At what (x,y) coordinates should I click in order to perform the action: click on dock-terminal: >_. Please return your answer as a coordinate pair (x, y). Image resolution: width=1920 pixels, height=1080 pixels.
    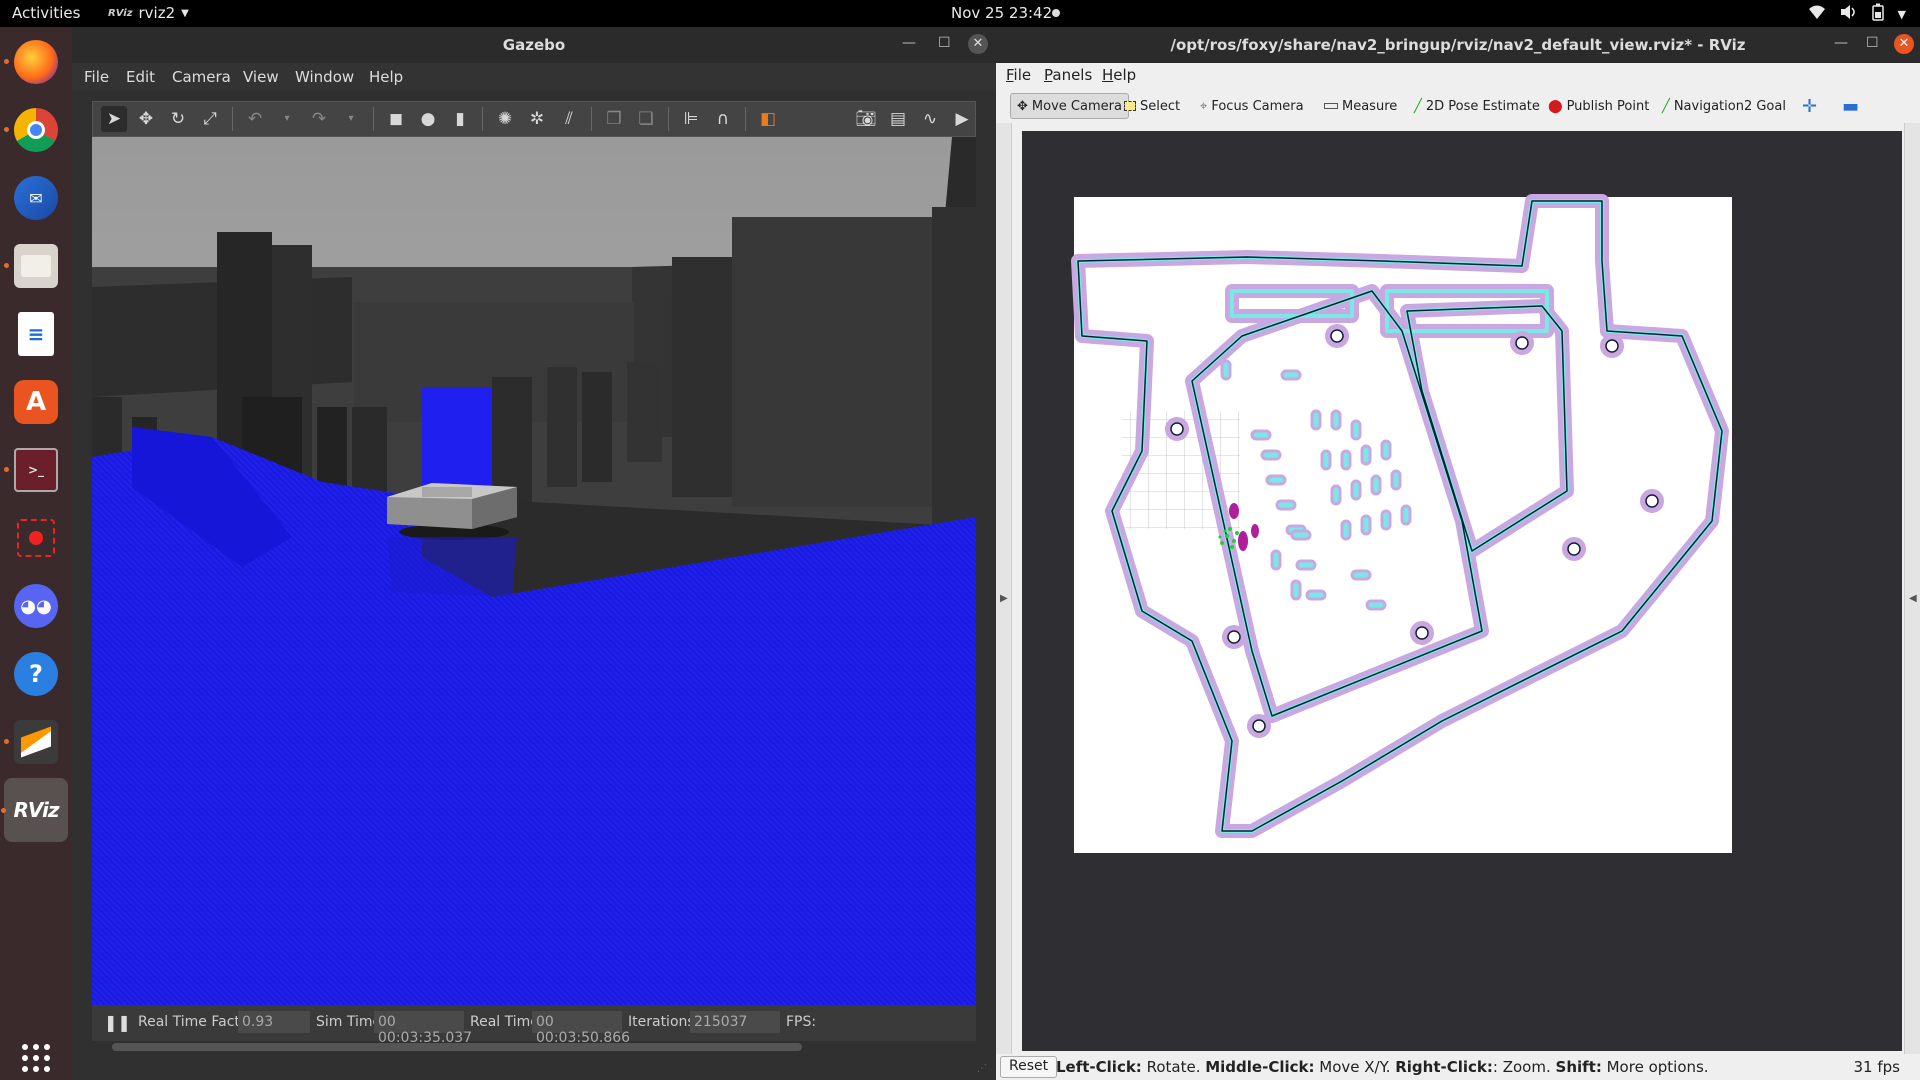
    Looking at the image, I should click on (33, 470).